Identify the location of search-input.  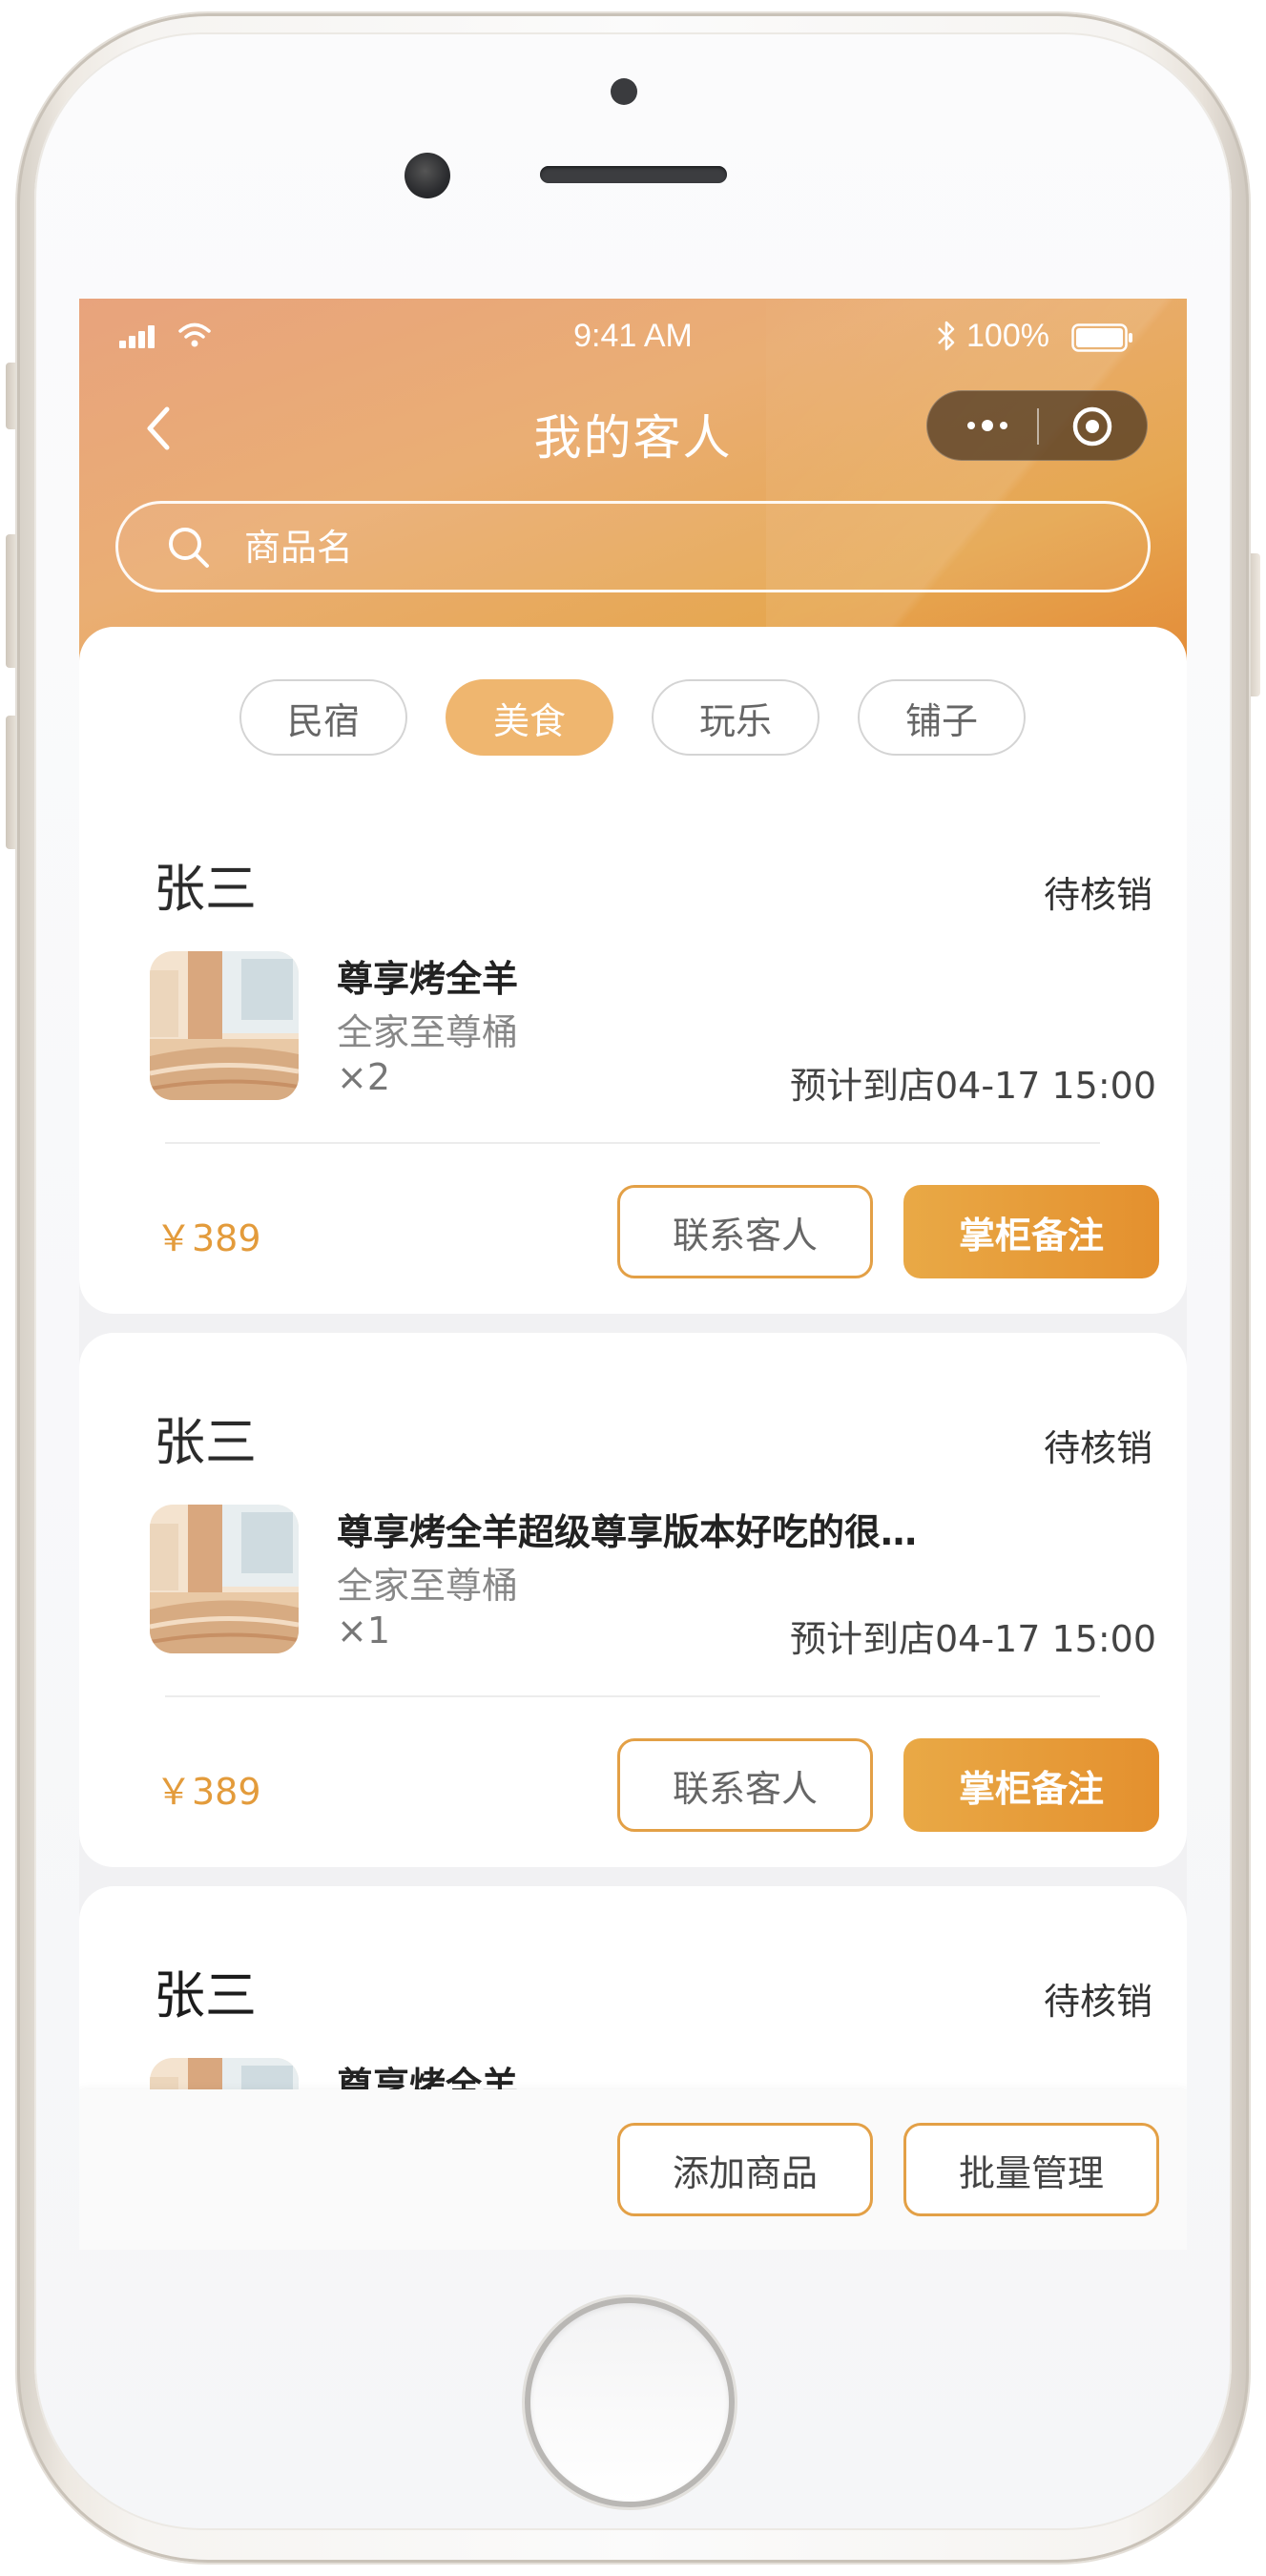
(674, 547).